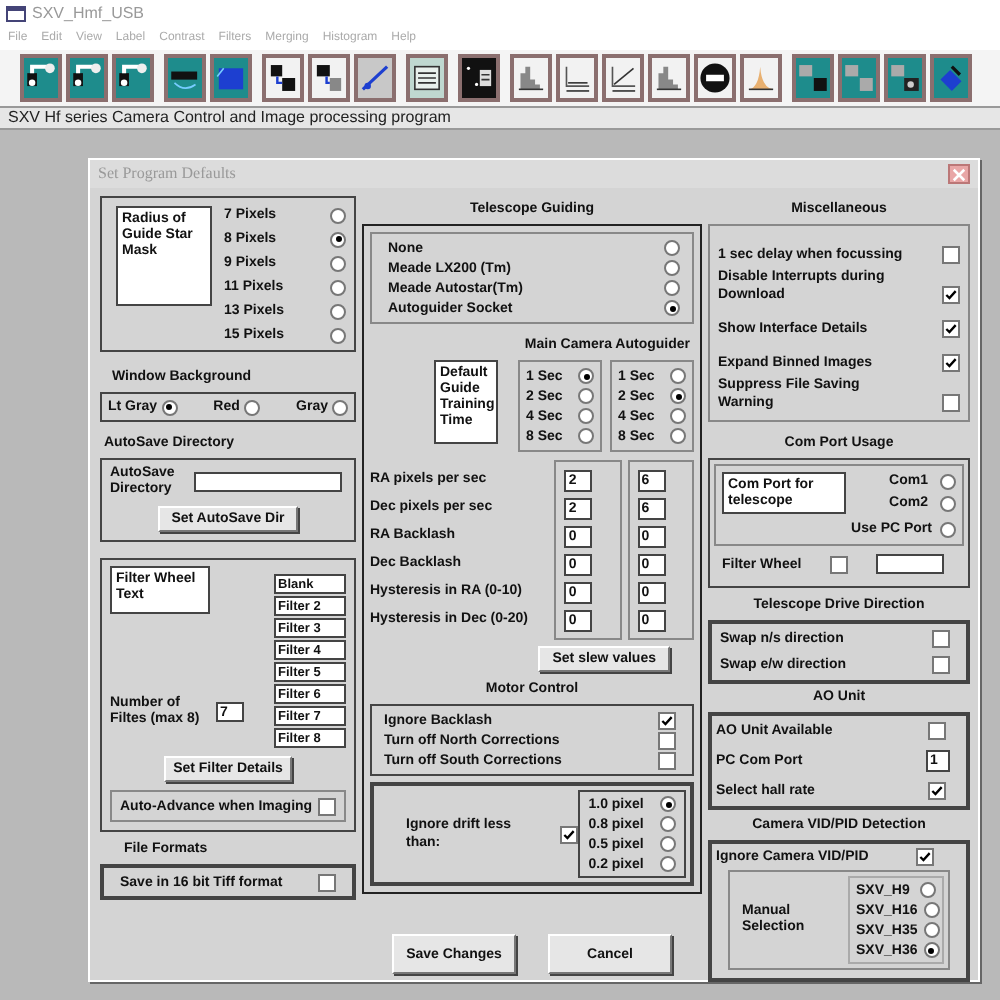  Describe the element at coordinates (715, 78) in the screenshot. I see `circle-icon` at that location.